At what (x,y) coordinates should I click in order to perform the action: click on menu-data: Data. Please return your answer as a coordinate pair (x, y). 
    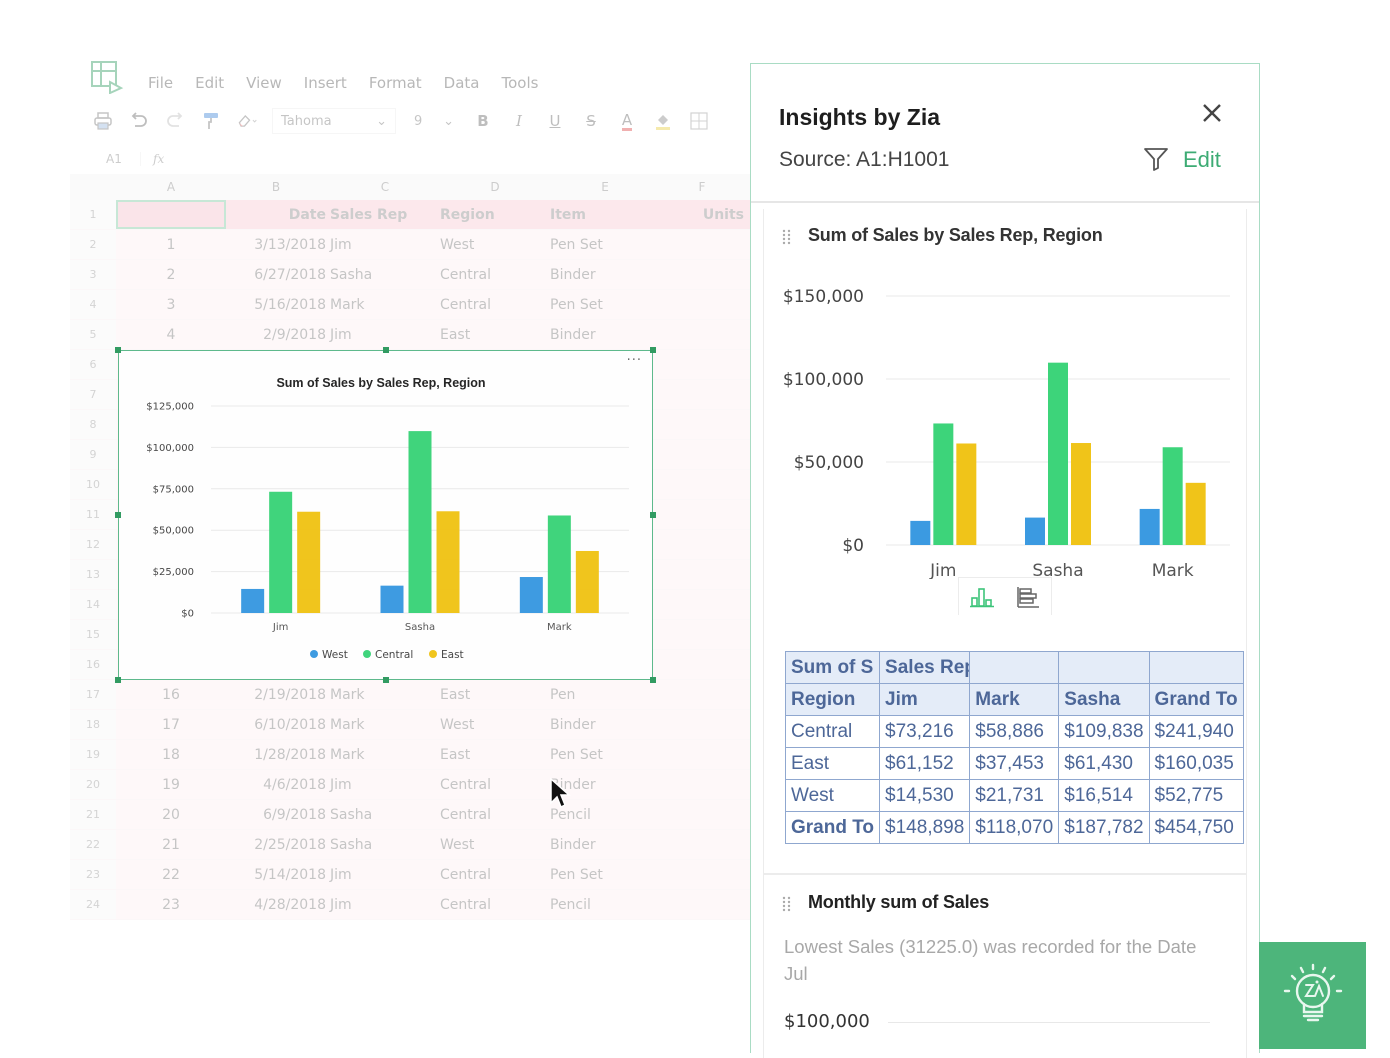
    Looking at the image, I should click on (462, 83).